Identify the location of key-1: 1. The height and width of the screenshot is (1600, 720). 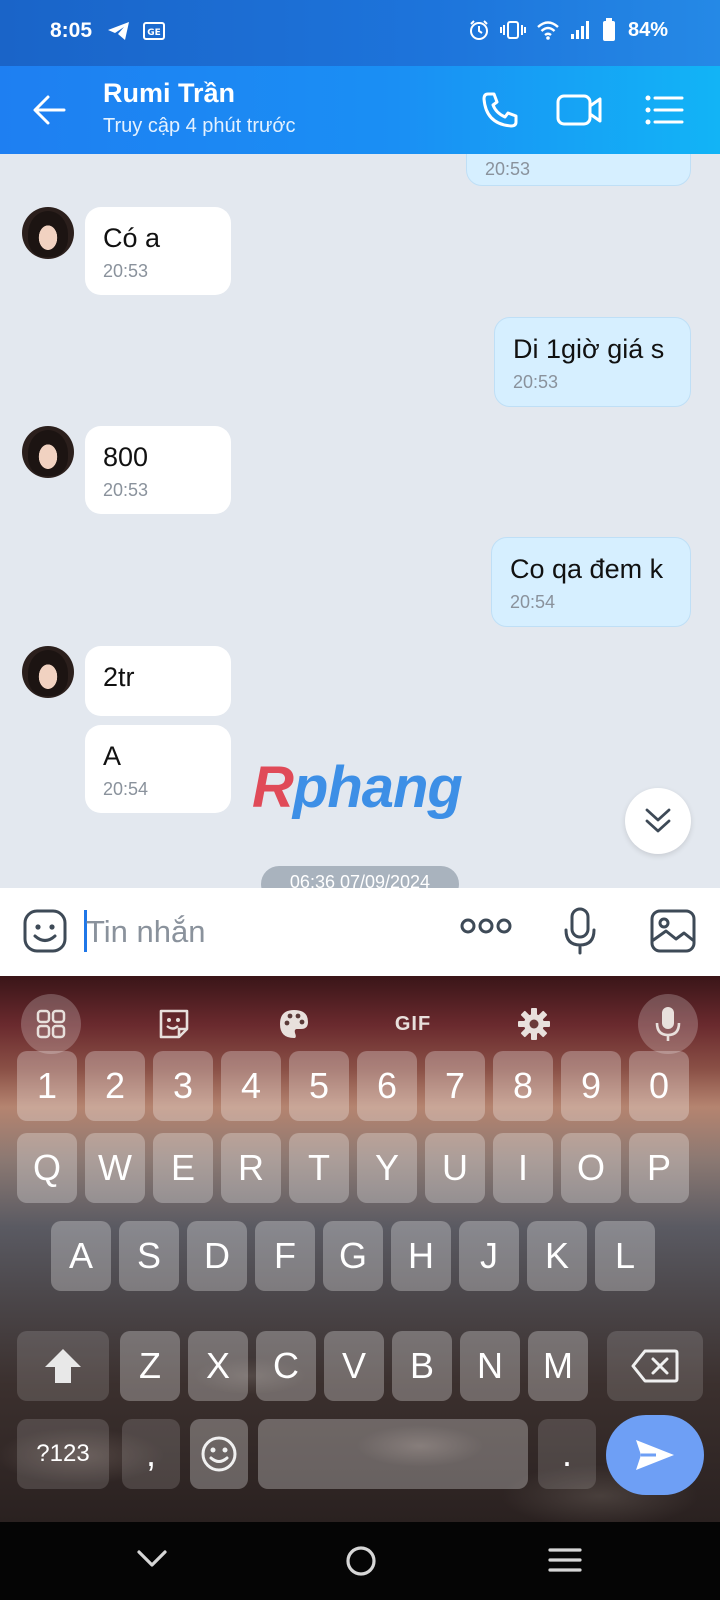
(47, 1086).